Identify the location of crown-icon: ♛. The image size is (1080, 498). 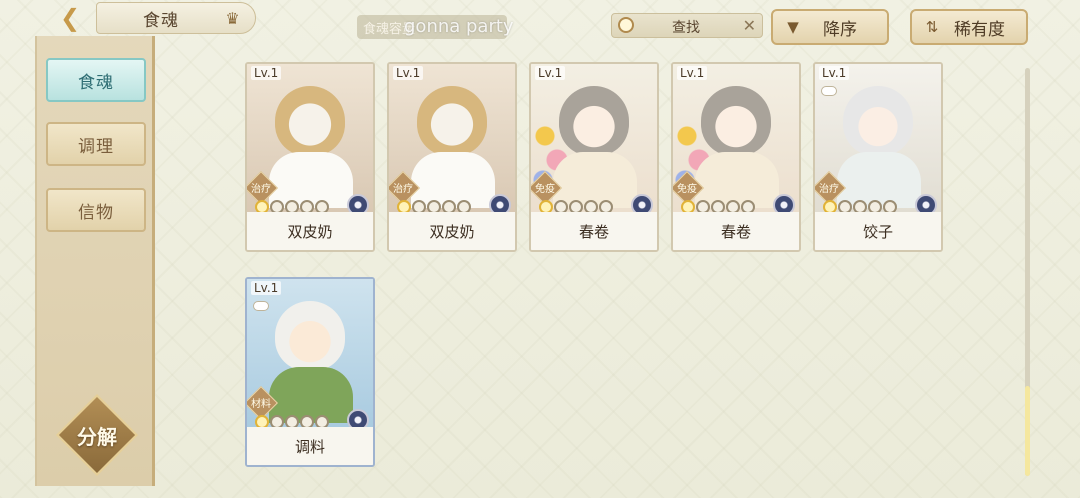
(233, 19).